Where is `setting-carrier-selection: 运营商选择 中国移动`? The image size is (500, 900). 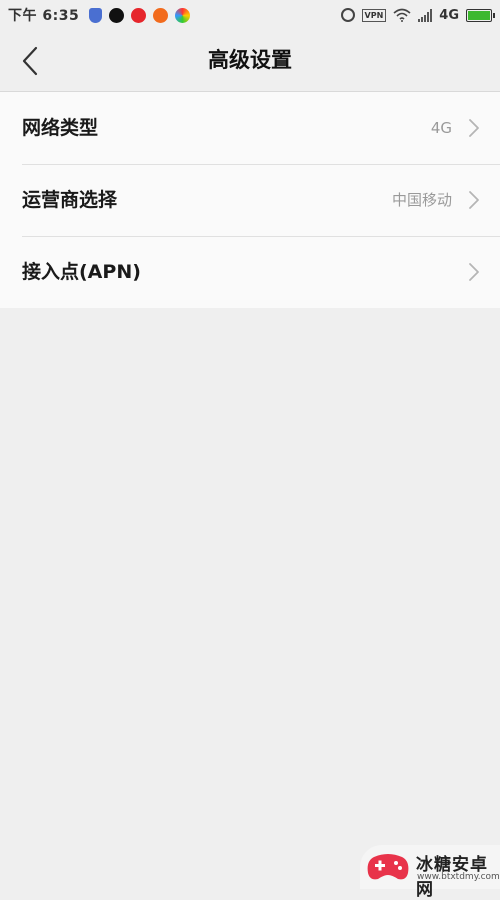 setting-carrier-selection: 运营商选择 中国移动 is located at coordinates (250, 200).